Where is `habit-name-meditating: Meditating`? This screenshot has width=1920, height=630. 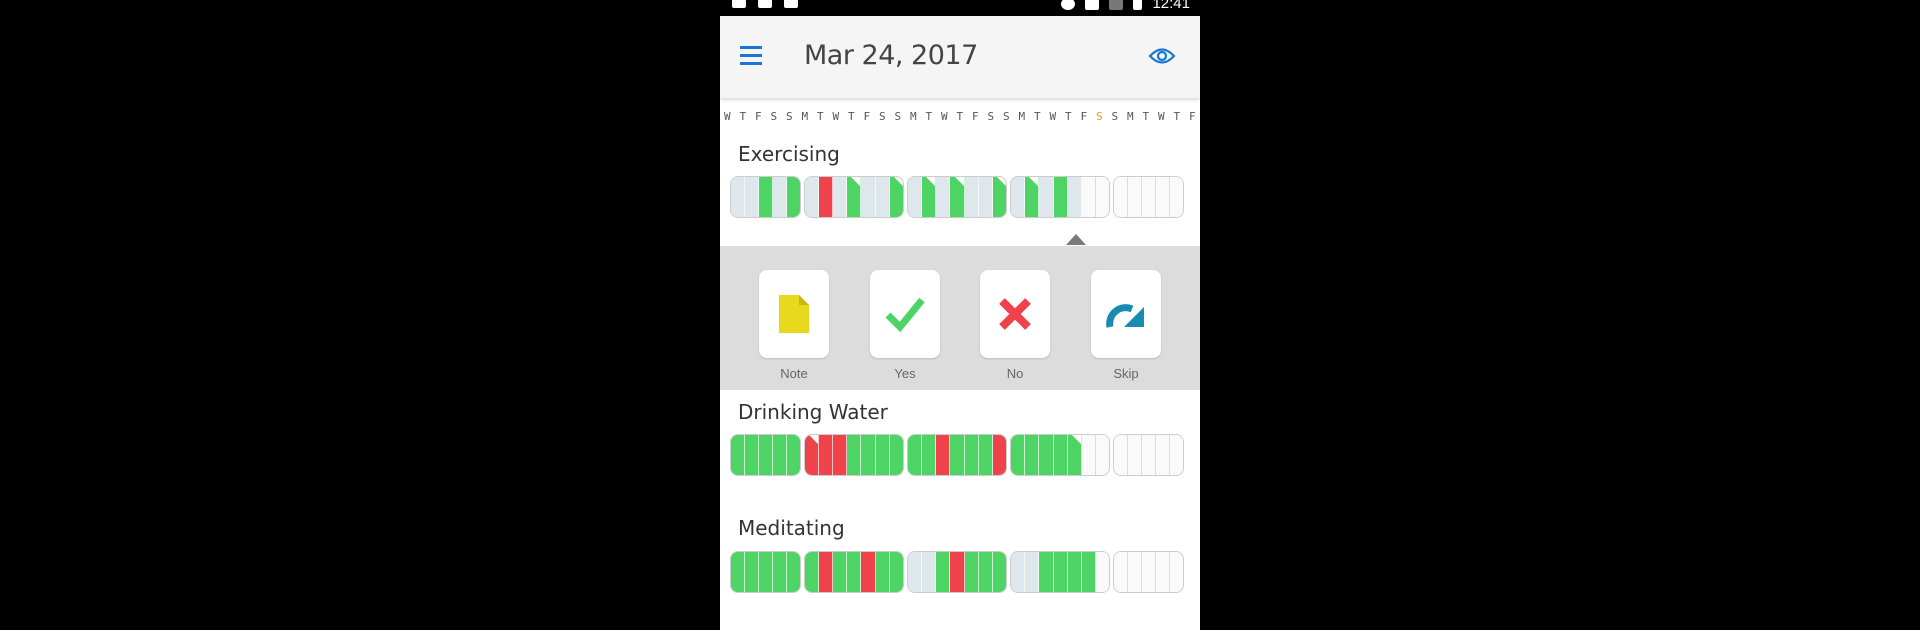
habit-name-meditating: Meditating is located at coordinates (791, 528).